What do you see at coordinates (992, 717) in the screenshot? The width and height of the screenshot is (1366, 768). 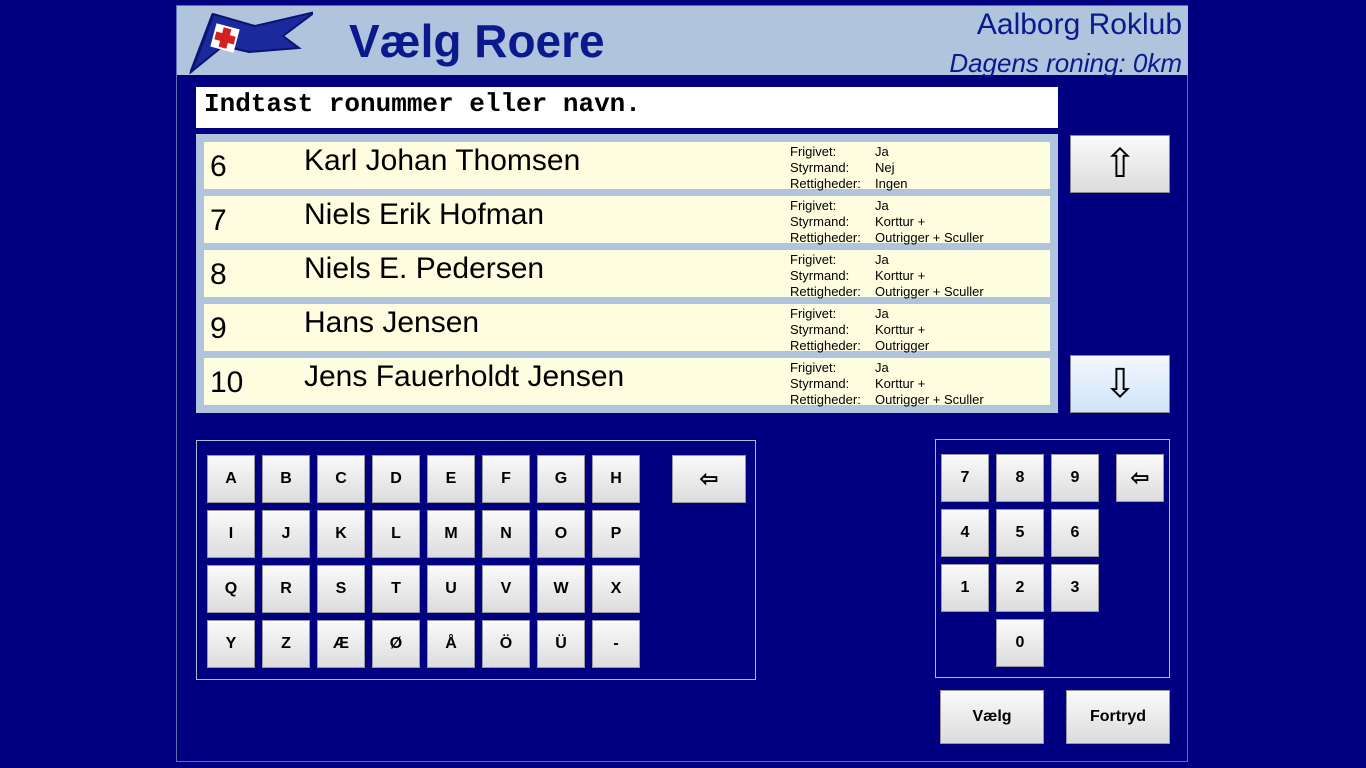 I see `select-button: Vælg` at bounding box center [992, 717].